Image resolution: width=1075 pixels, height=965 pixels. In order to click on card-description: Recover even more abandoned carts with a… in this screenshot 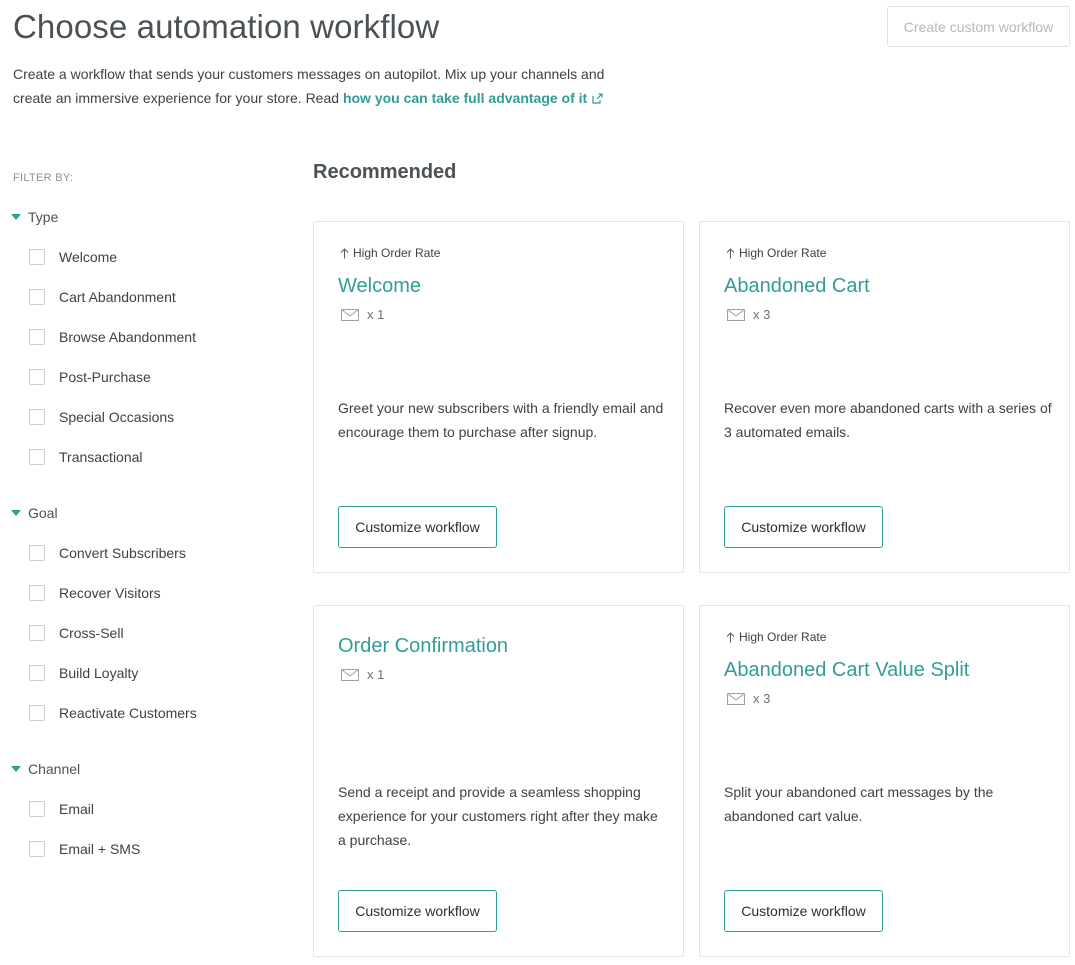, I will do `click(888, 420)`.